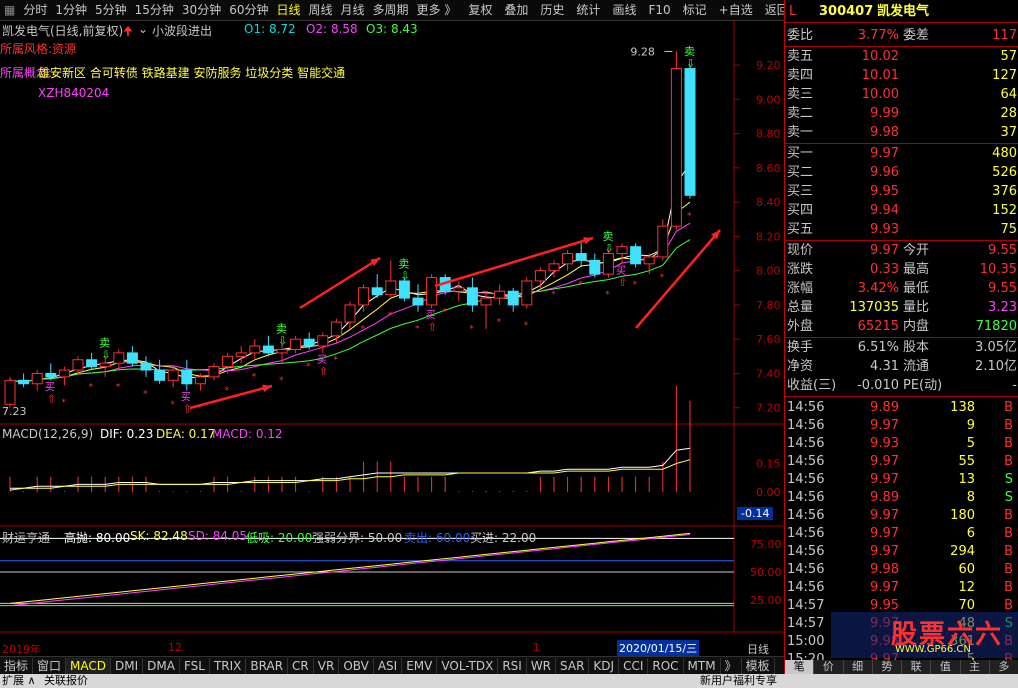  I want to click on indicator-tab-1: 窗口, so click(50, 665).